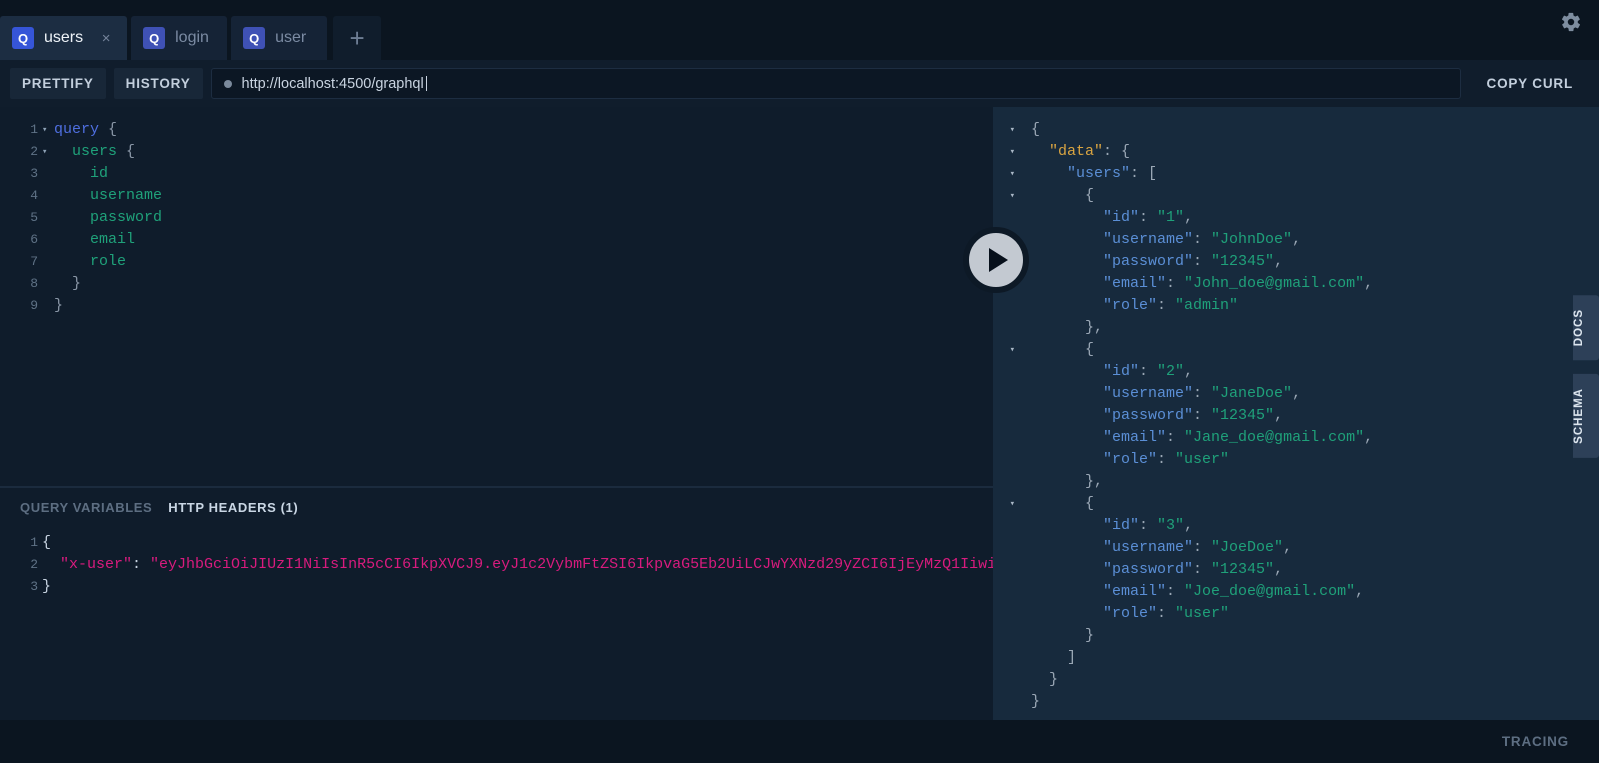 This screenshot has height=763, width=1599. I want to click on code-line: ▾ "users": [, so click(1296, 174).